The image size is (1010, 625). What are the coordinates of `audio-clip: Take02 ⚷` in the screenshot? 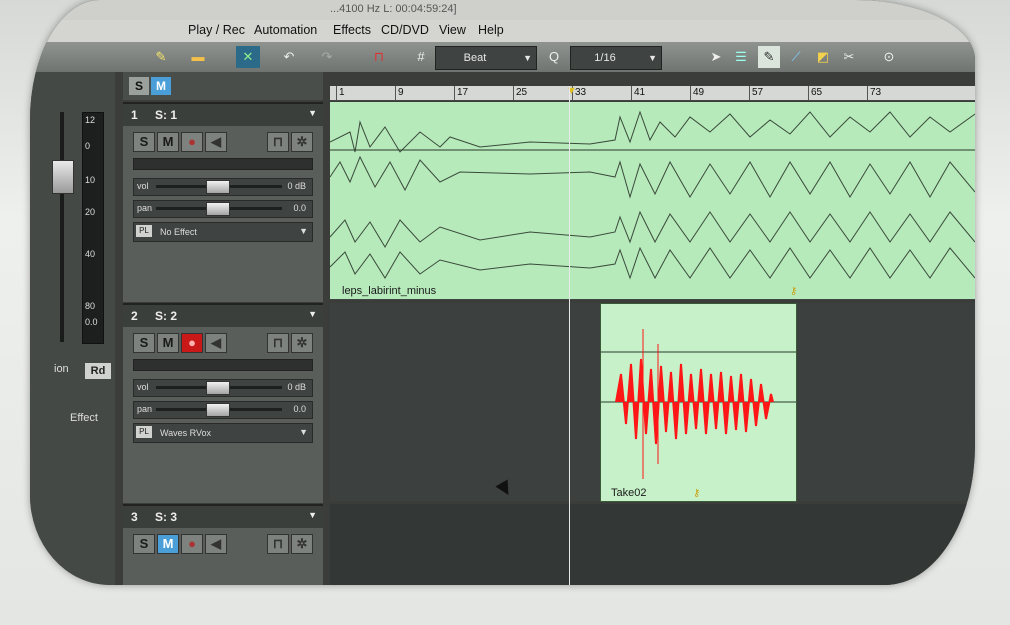 It's located at (698, 402).